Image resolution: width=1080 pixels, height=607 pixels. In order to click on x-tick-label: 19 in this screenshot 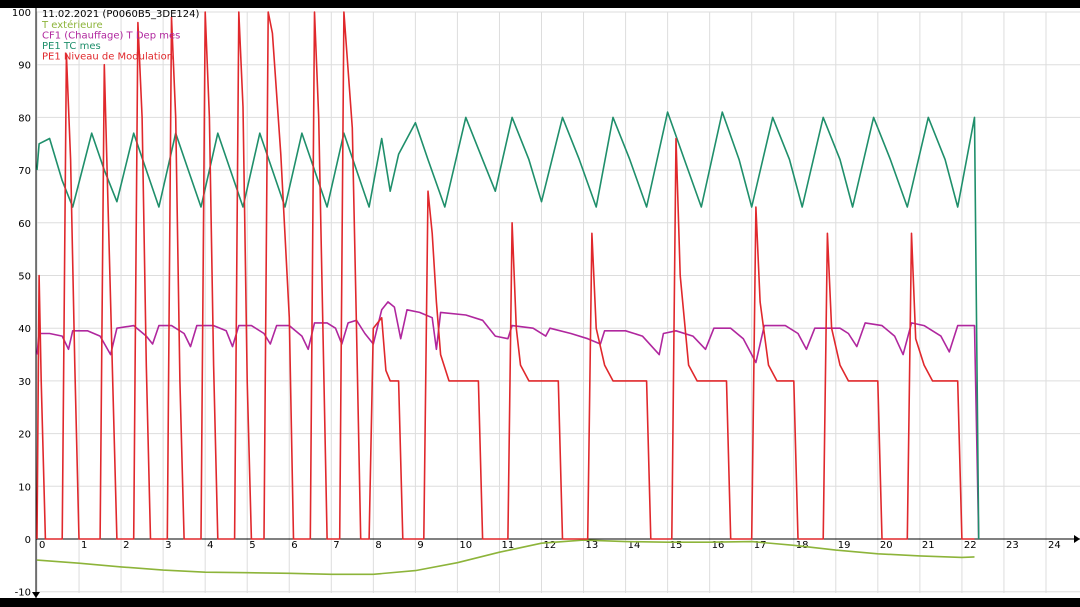, I will do `click(844, 545)`.